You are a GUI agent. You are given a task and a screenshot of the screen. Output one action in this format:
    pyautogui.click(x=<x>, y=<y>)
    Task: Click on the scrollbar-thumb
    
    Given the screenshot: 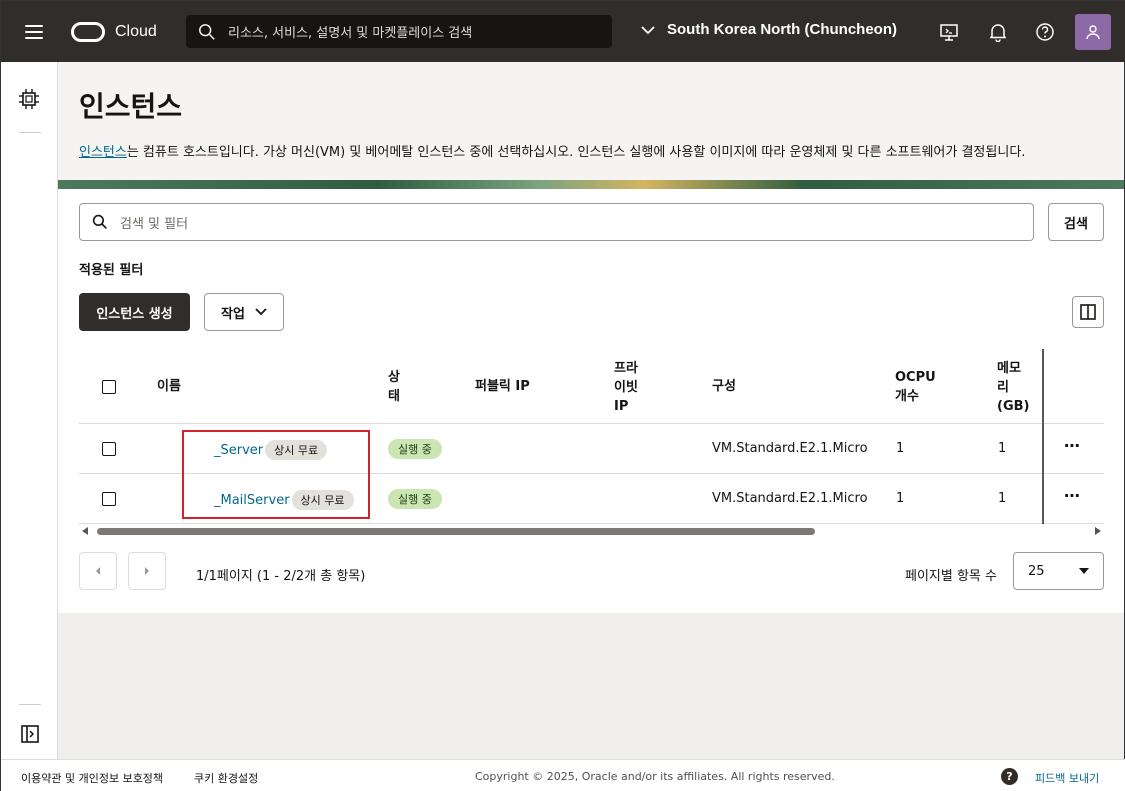 What is the action you would take?
    pyautogui.click(x=456, y=531)
    